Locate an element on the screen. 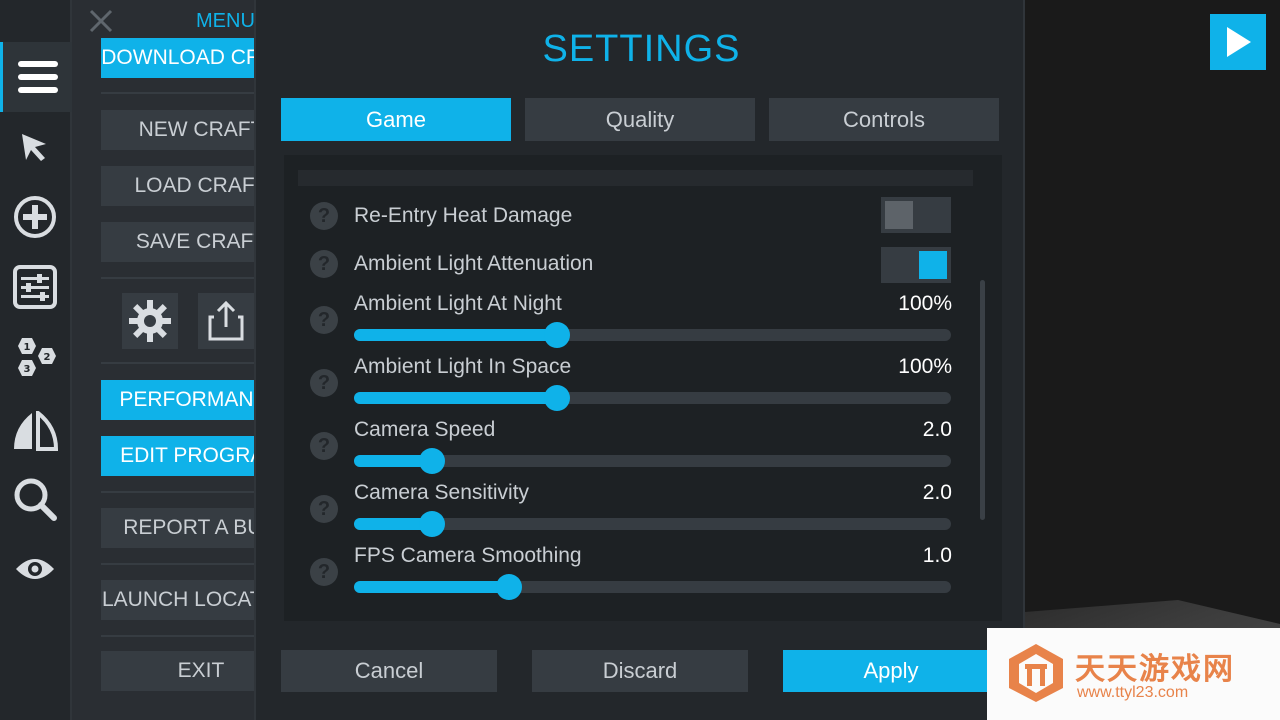 The width and height of the screenshot is (1280, 720). search-icon is located at coordinates (35, 499).